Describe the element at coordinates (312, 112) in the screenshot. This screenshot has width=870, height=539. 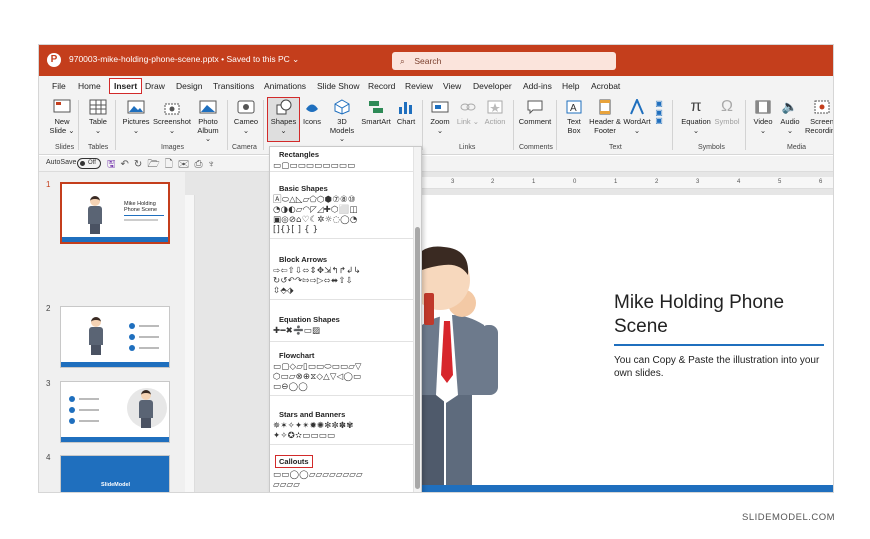
I see `icons-button: Icons` at that location.